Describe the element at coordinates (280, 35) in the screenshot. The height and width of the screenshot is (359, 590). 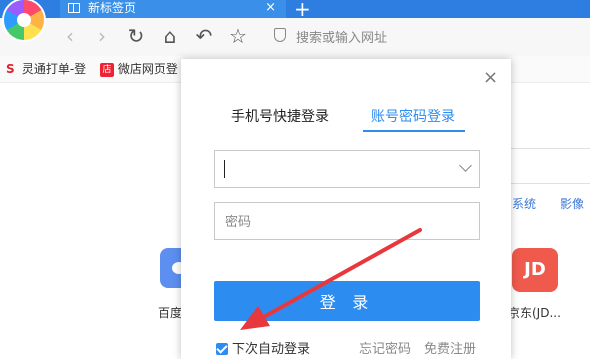
I see `shield-icon` at that location.